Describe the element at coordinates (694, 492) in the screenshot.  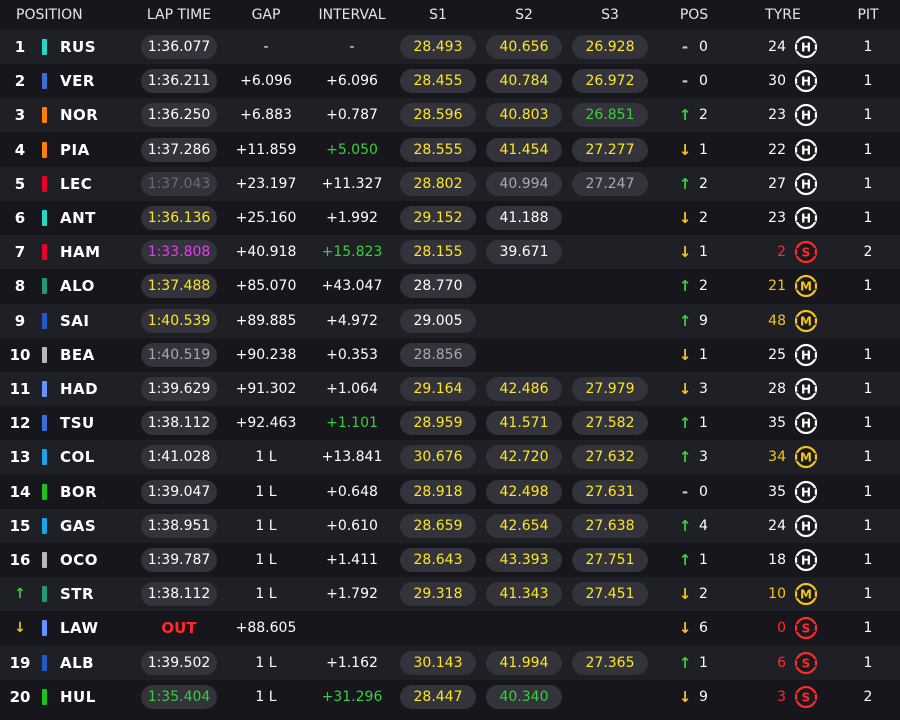
I see `position-change: -0` at that location.